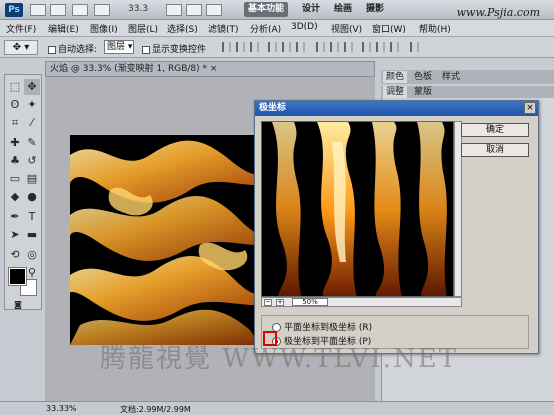 This screenshot has width=554, height=415. Describe the element at coordinates (366, 47) in the screenshot. I see `distribute-left-icon` at that location.